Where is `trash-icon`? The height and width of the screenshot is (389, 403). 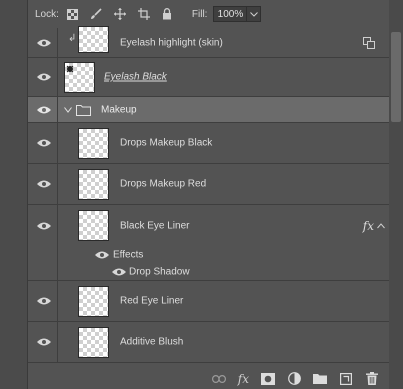
trash-icon is located at coordinates (372, 379).